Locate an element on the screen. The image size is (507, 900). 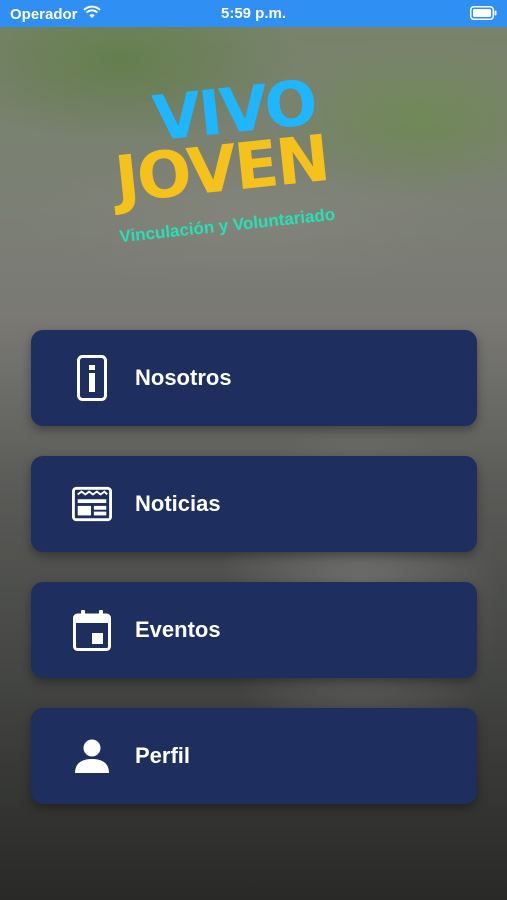
logo-joven: JOVEN is located at coordinates (221, 170).